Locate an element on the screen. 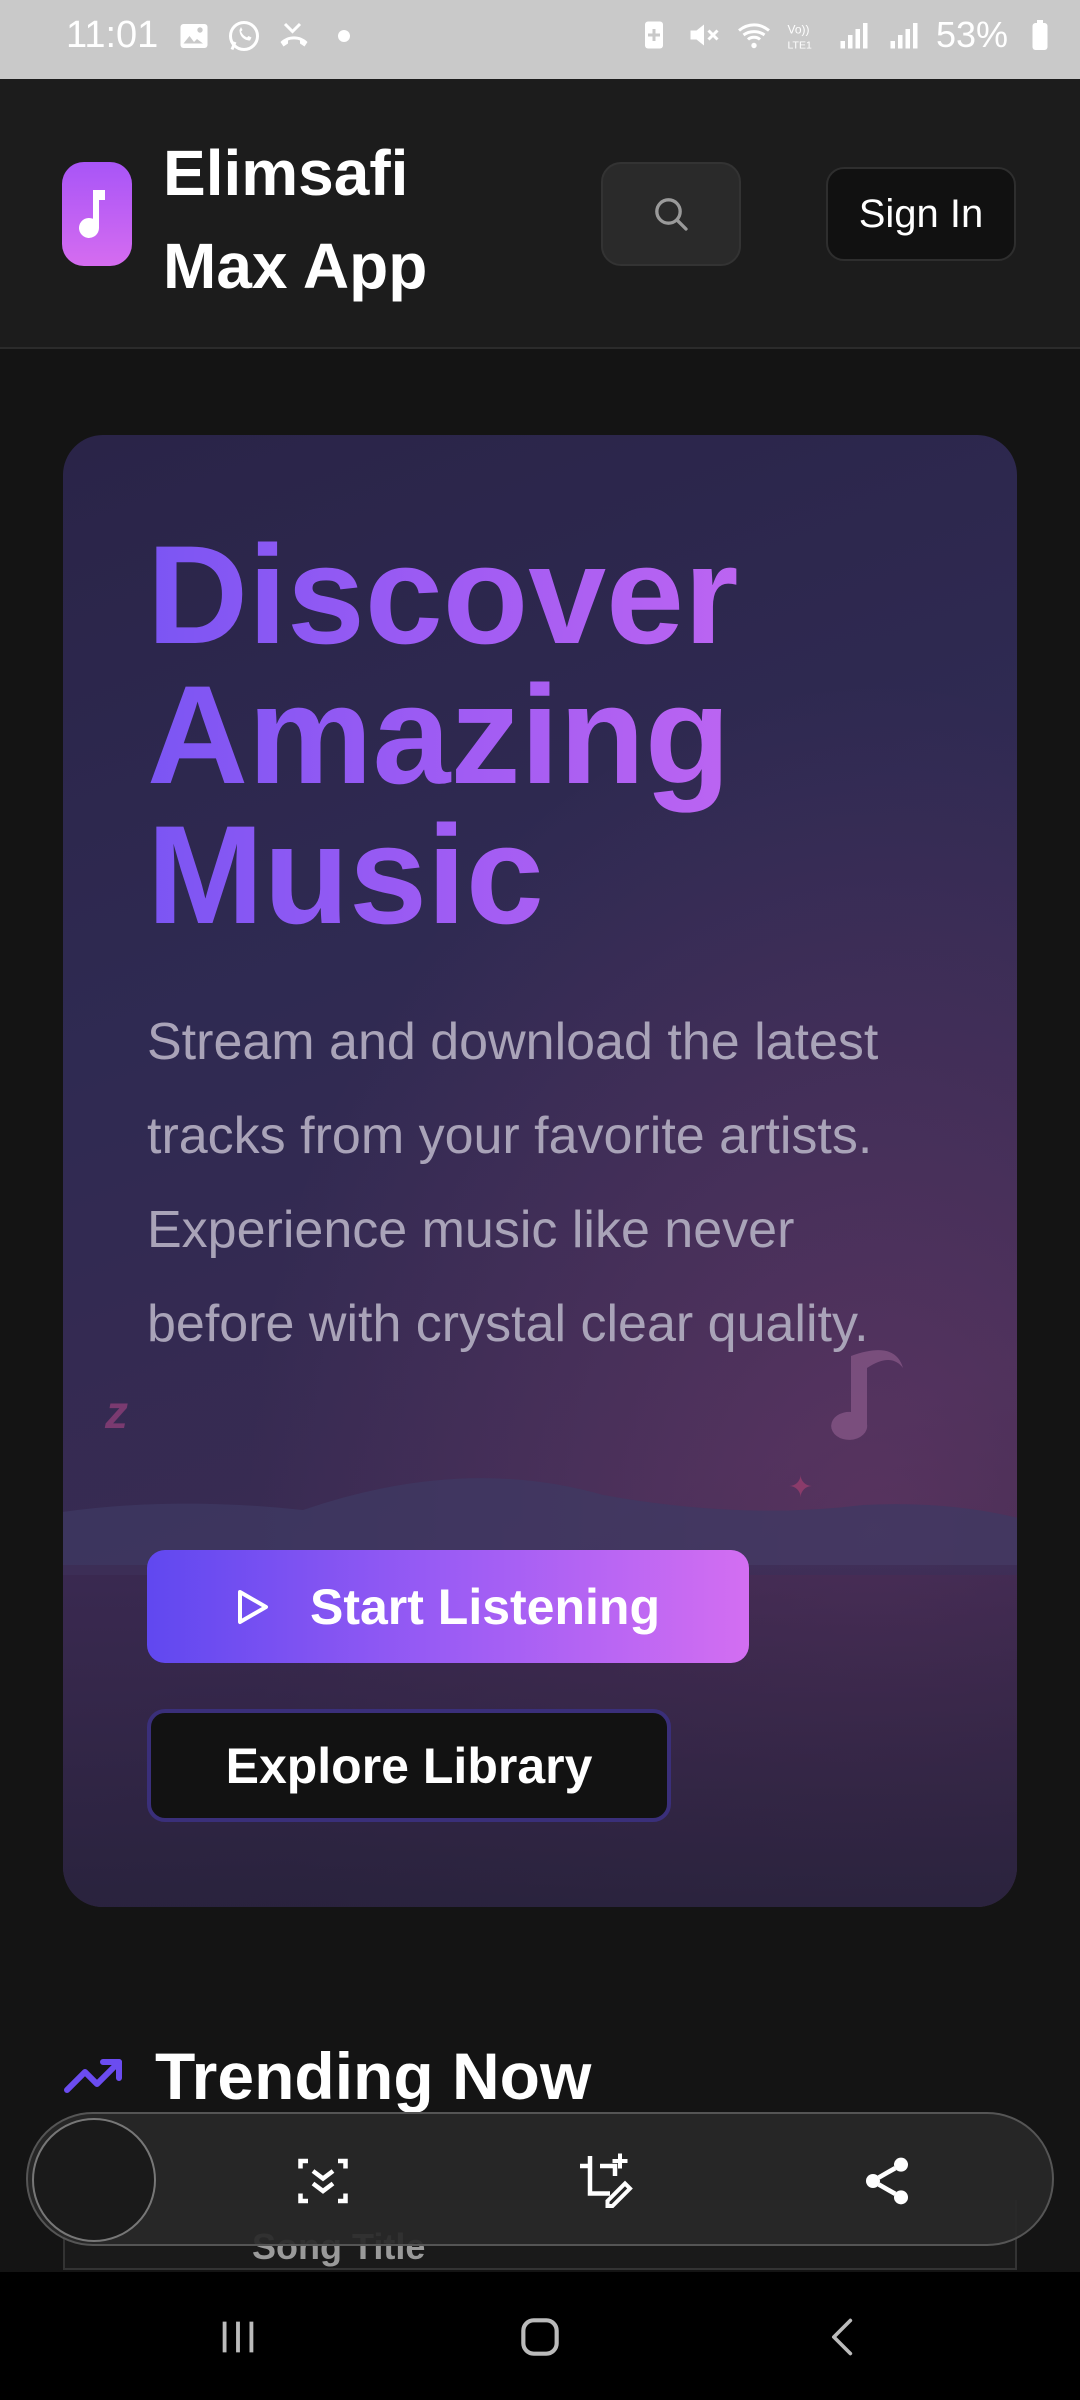  back-button is located at coordinates (843, 2337).